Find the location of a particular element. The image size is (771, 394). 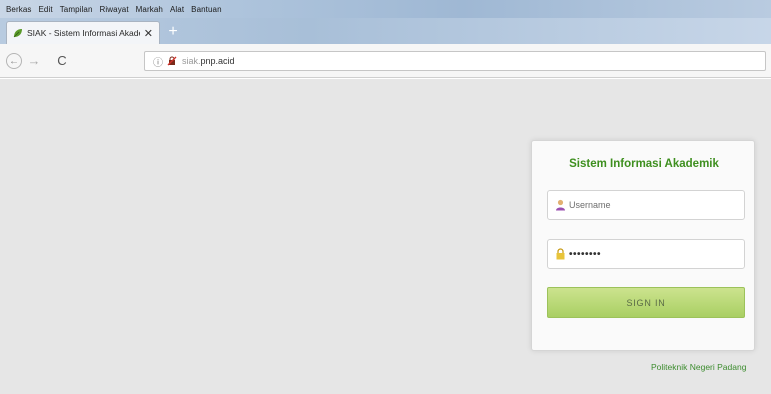

username-field is located at coordinates (646, 205).